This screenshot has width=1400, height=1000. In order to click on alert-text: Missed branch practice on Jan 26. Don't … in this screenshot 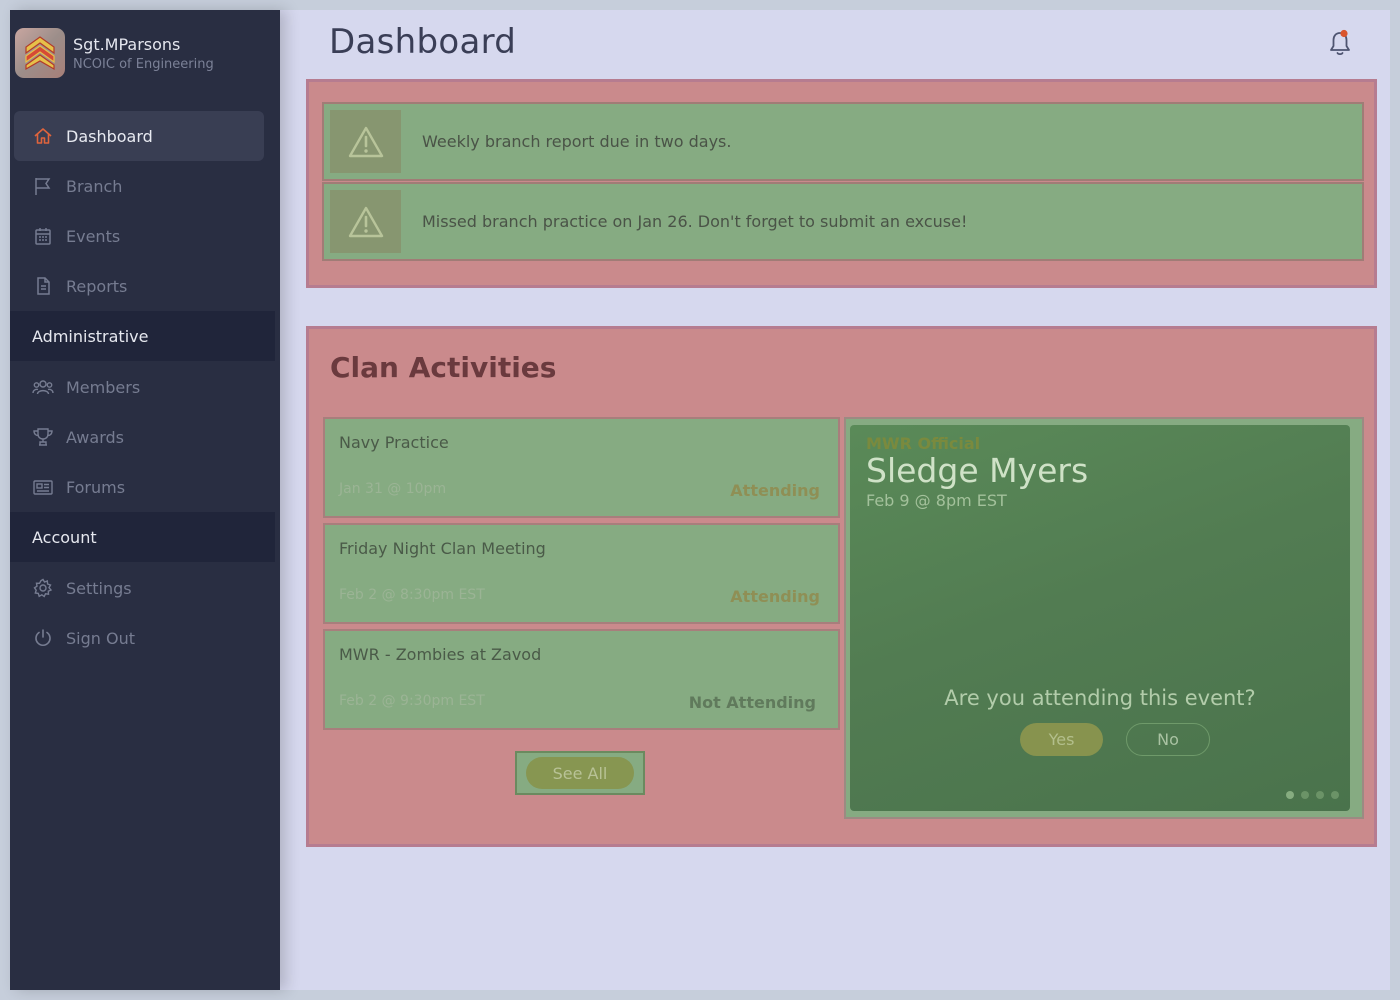, I will do `click(695, 221)`.